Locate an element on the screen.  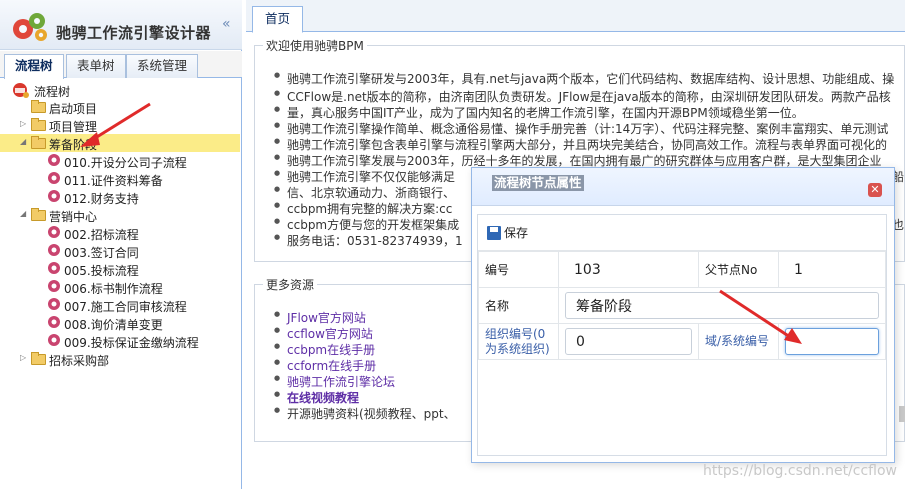
tree-leaf-label: 007.施工合同审核流程 is located at coordinates (125, 307).